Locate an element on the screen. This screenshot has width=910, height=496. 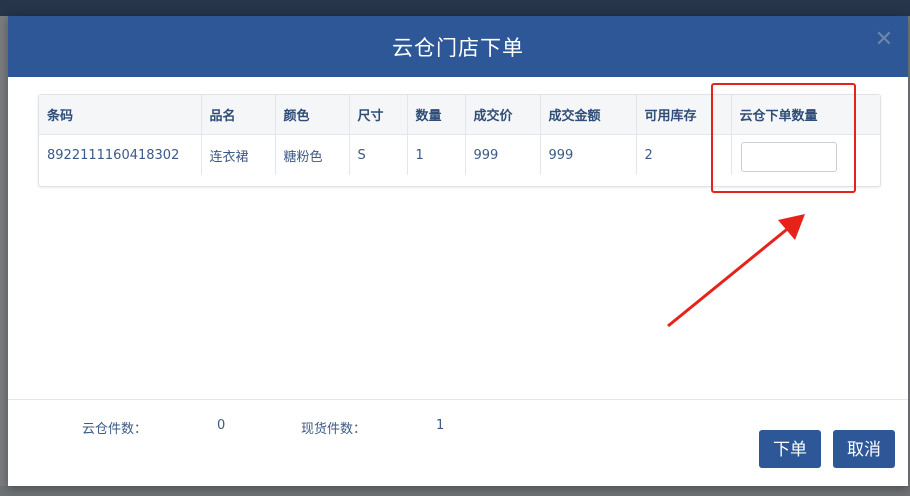
column-header-barcode: 条码 is located at coordinates (120, 115).